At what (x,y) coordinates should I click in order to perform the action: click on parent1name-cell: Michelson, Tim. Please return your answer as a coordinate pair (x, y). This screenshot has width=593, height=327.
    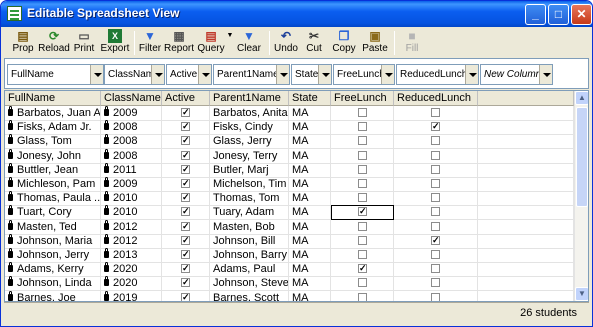
    Looking at the image, I should click on (249, 184).